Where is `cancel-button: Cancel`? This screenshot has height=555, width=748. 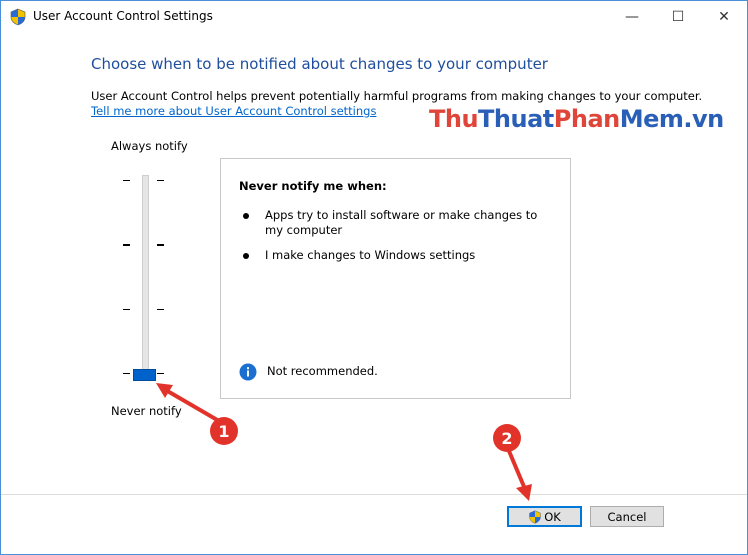 cancel-button: Cancel is located at coordinates (627, 516).